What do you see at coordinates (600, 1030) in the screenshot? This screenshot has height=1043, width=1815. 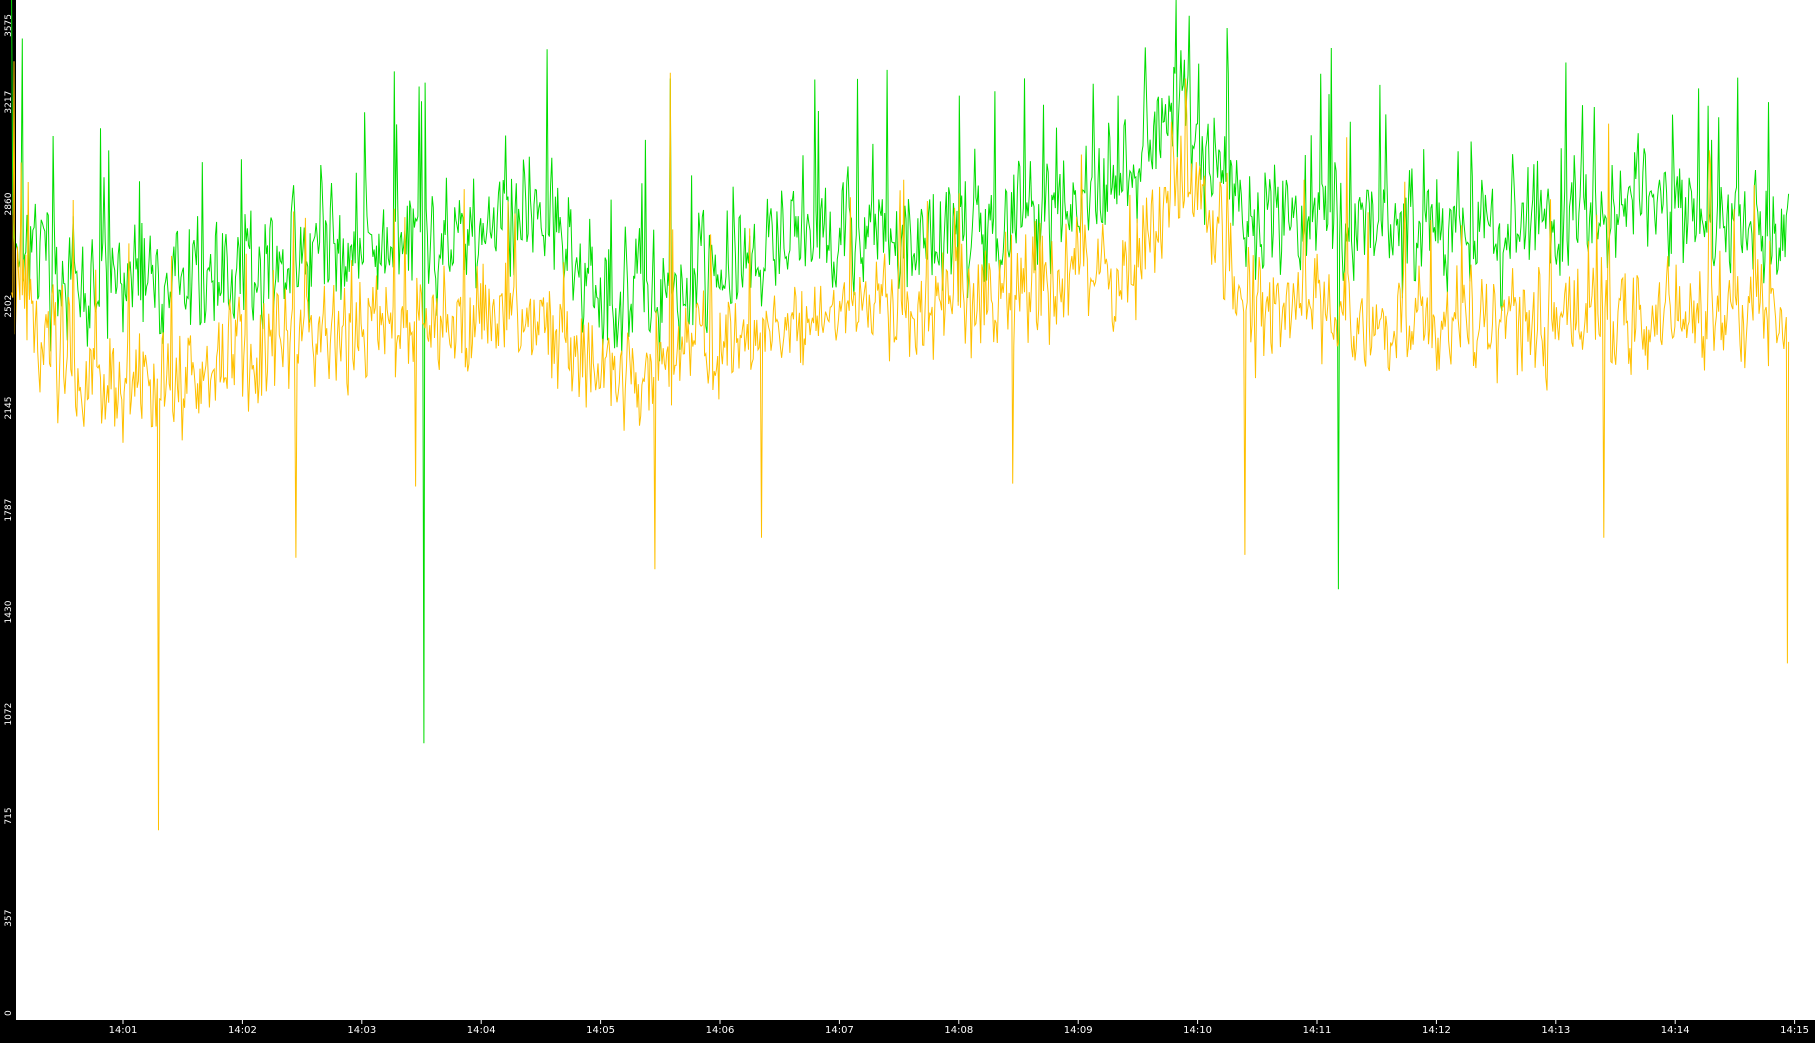 I see `x-tick-label: 14:05` at bounding box center [600, 1030].